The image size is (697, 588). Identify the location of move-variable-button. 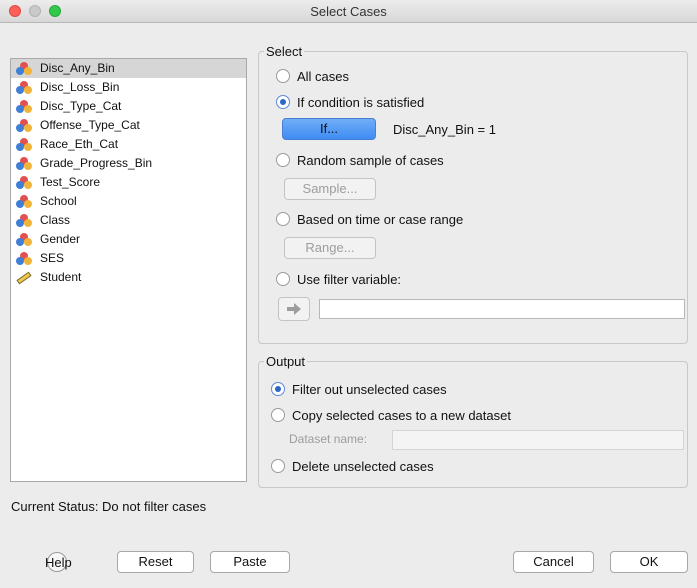
(294, 309).